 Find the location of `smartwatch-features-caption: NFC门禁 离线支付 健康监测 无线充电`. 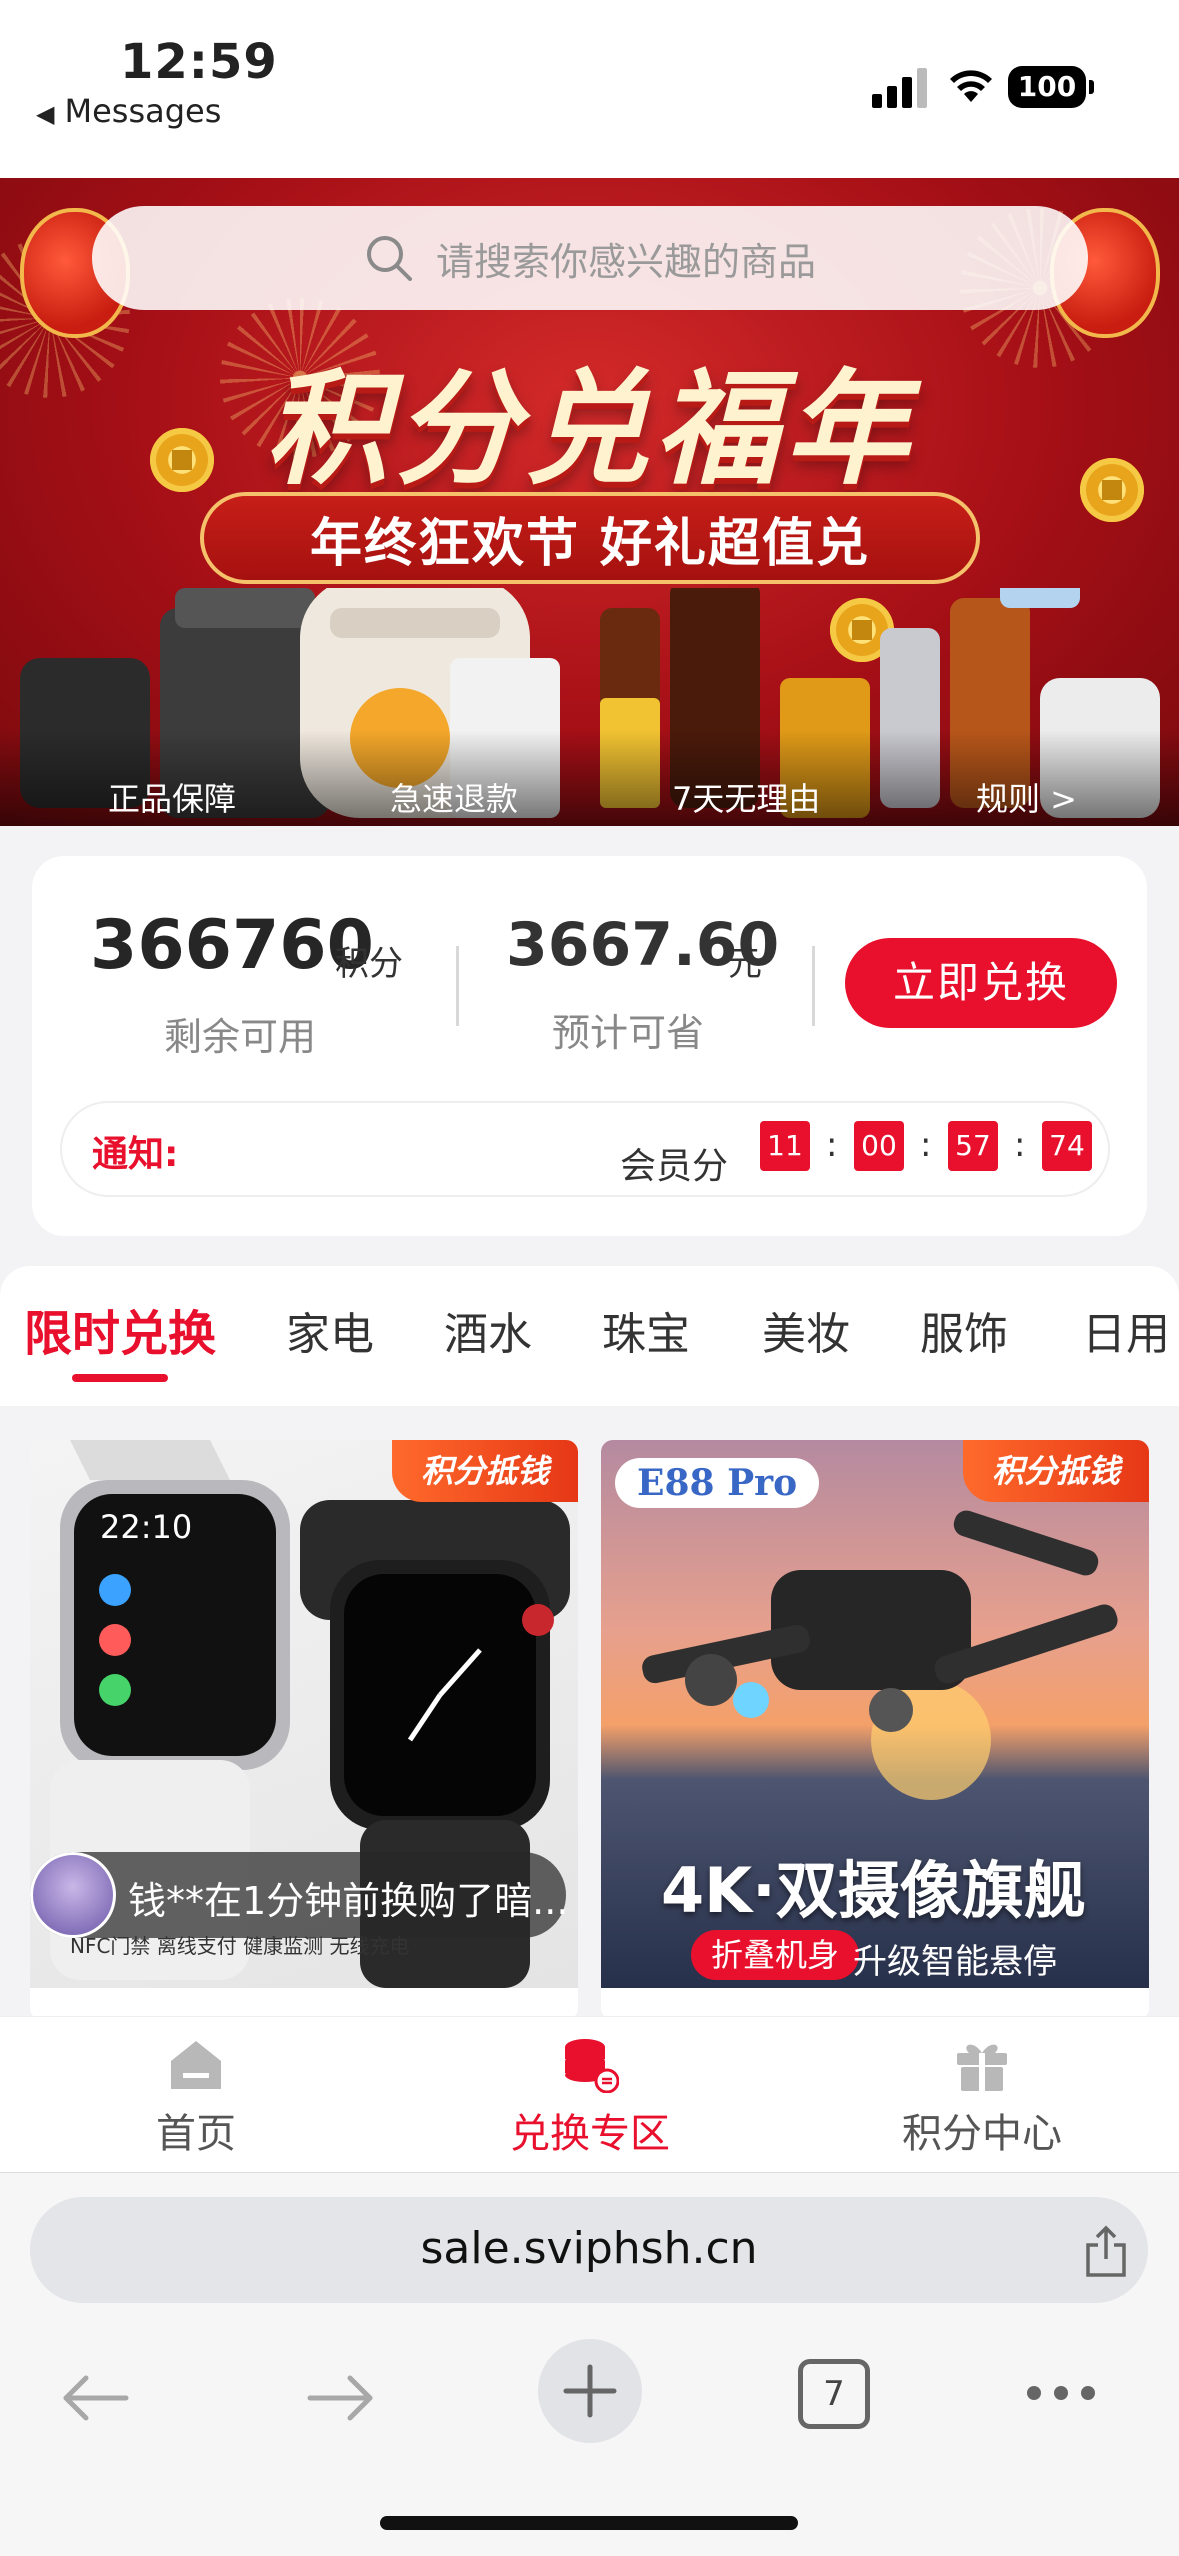

smartwatch-features-caption: NFC门禁 离线支付 健康监测 无线充电 is located at coordinates (240, 1946).